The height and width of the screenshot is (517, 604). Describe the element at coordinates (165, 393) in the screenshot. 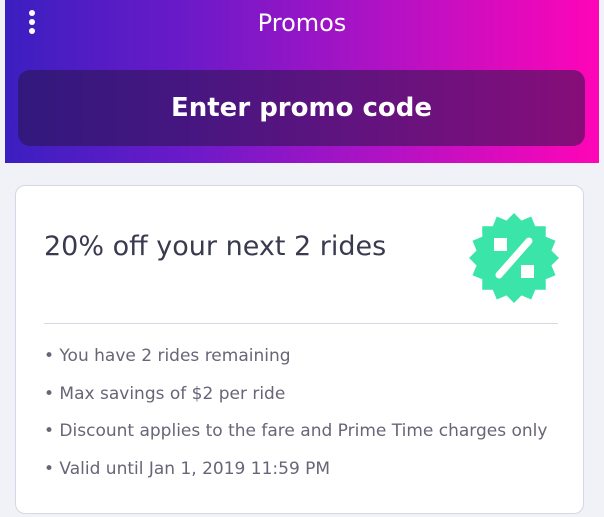

I see `list-item: • Max savings of $2 per ride` at that location.